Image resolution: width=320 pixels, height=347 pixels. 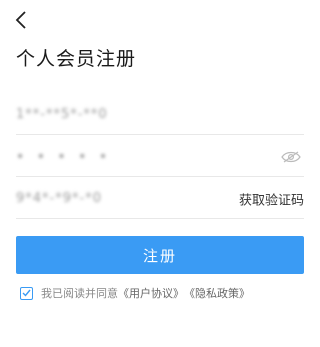 What do you see at coordinates (160, 199) in the screenshot?
I see `verification-code-field: 9*4*-*9*-*0 获取验证码` at bounding box center [160, 199].